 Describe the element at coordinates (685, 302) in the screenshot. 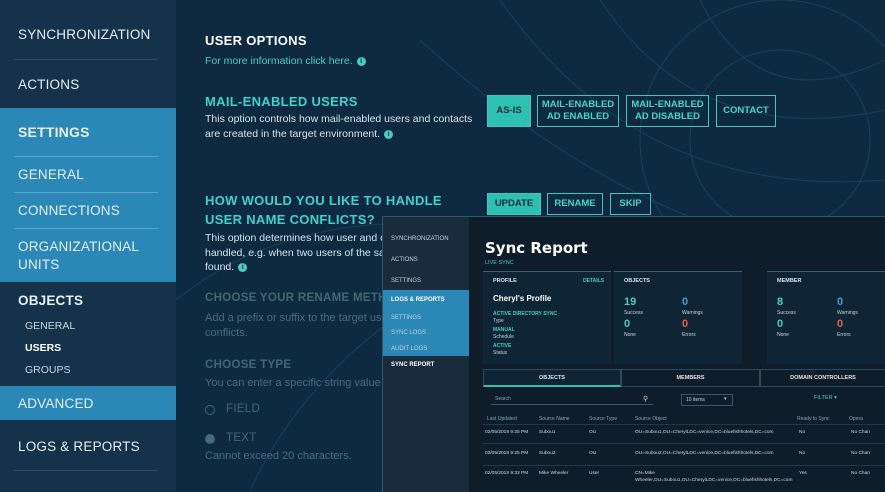

I see `objects-warnings-count: 0` at that location.